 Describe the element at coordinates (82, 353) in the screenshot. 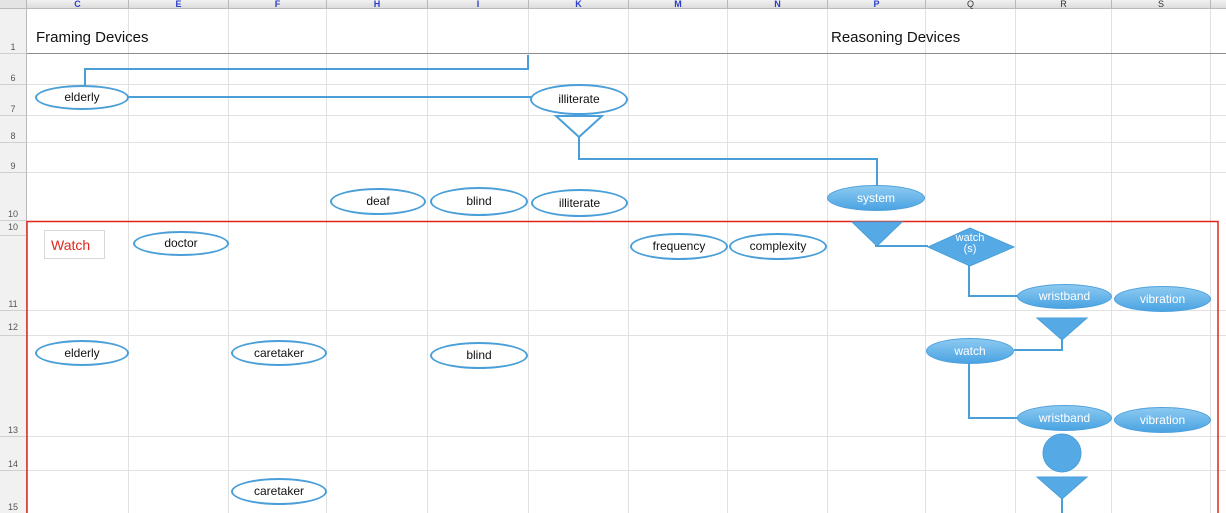

I see `oval-elderly-row12: elderly` at that location.